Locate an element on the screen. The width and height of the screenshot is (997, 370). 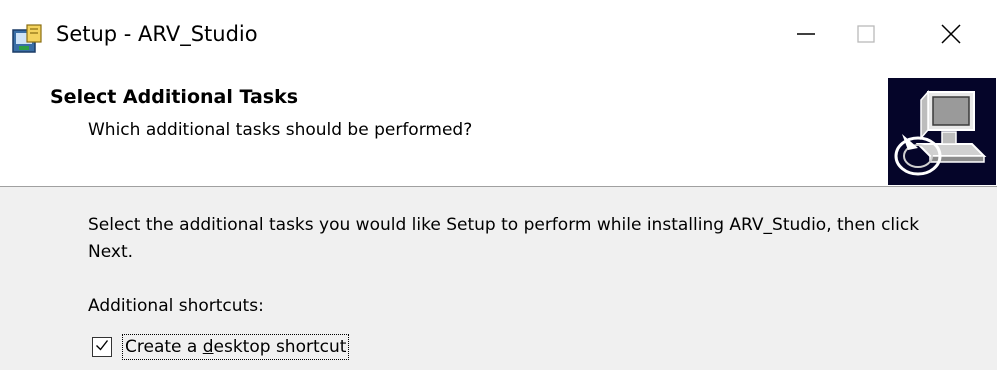
computer-install-icon is located at coordinates (942, 131).